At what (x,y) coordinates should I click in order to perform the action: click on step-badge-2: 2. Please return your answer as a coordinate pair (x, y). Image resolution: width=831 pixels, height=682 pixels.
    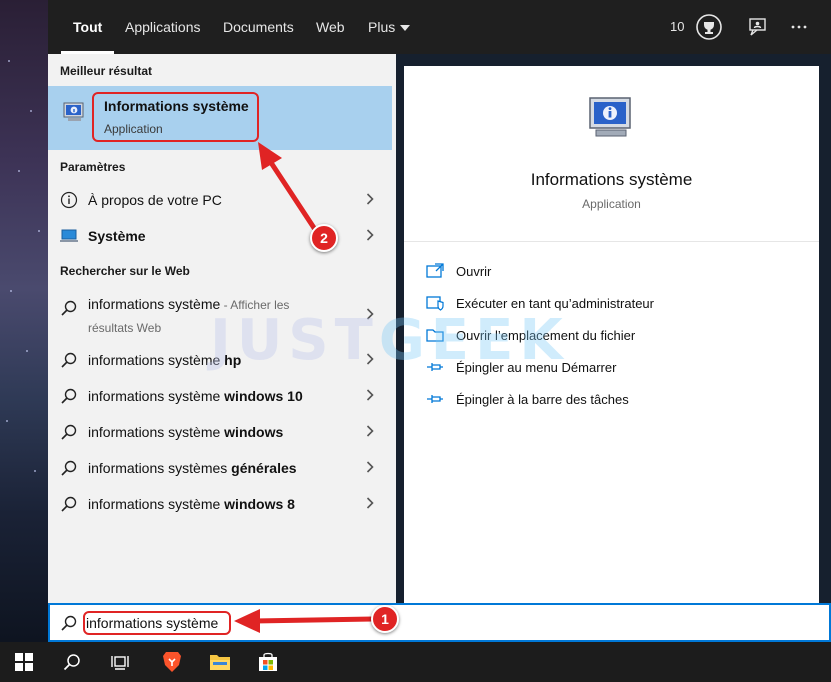
    Looking at the image, I should click on (324, 238).